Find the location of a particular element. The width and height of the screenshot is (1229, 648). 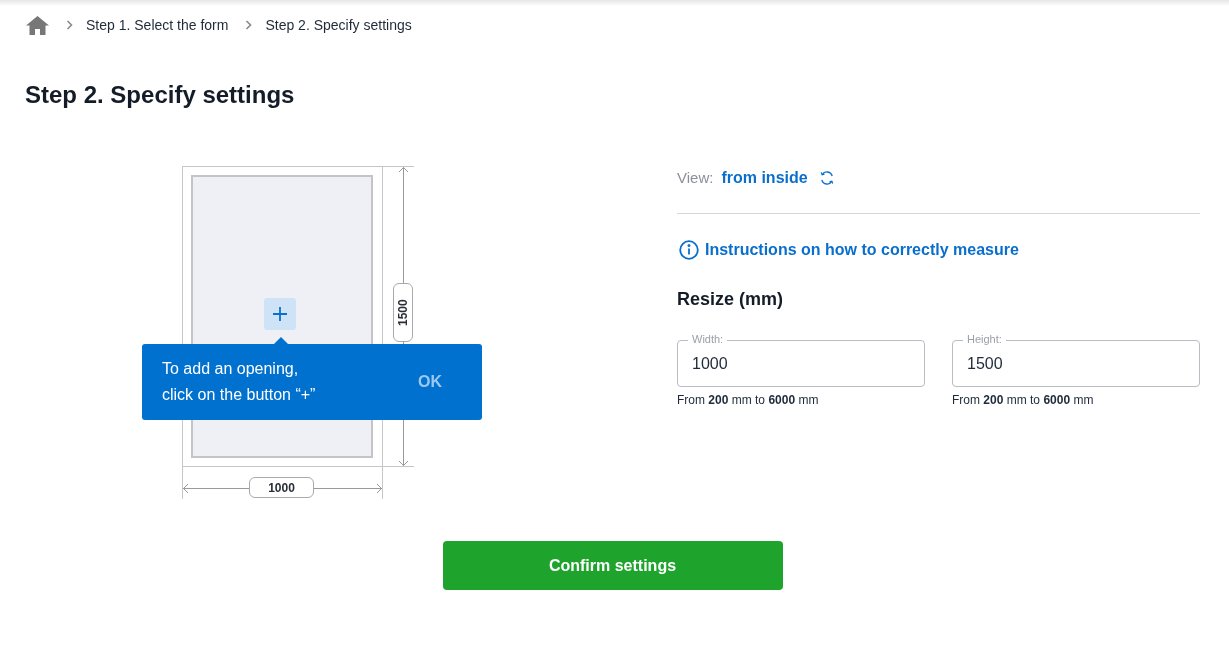

breadcrumb-link: Step 1. Select the form is located at coordinates (157, 25).